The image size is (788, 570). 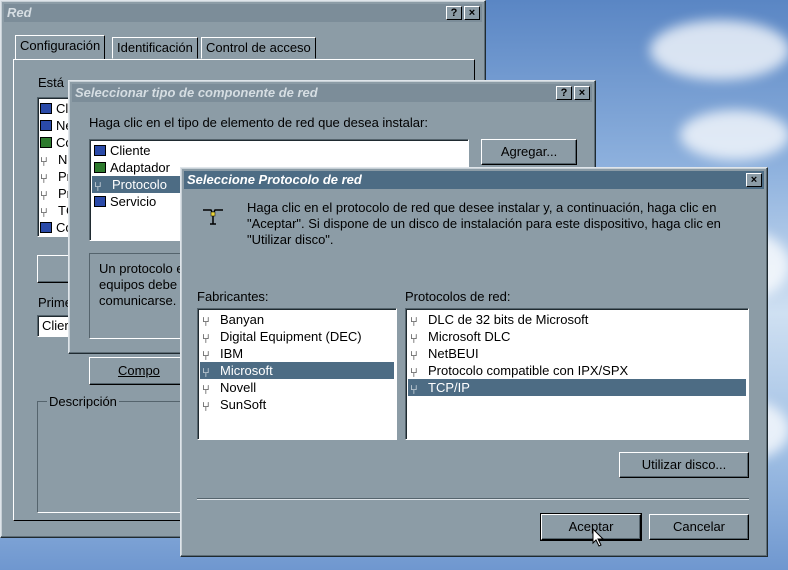 I want to click on cancel-button: Cancelar, so click(x=699, y=527).